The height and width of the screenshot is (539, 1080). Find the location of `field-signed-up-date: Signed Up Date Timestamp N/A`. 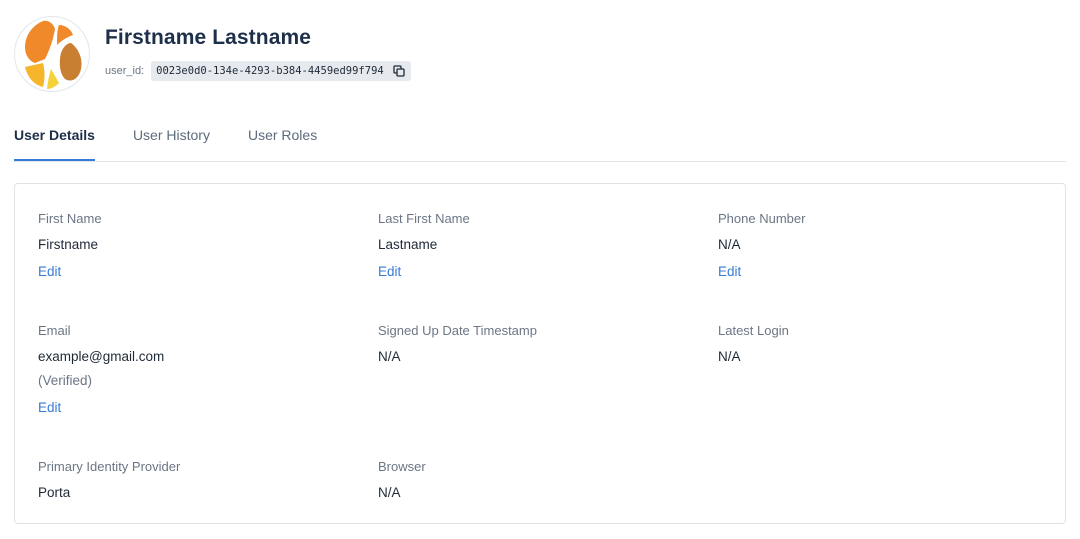

field-signed-up-date: Signed Up Date Timestamp N/A is located at coordinates (538, 344).